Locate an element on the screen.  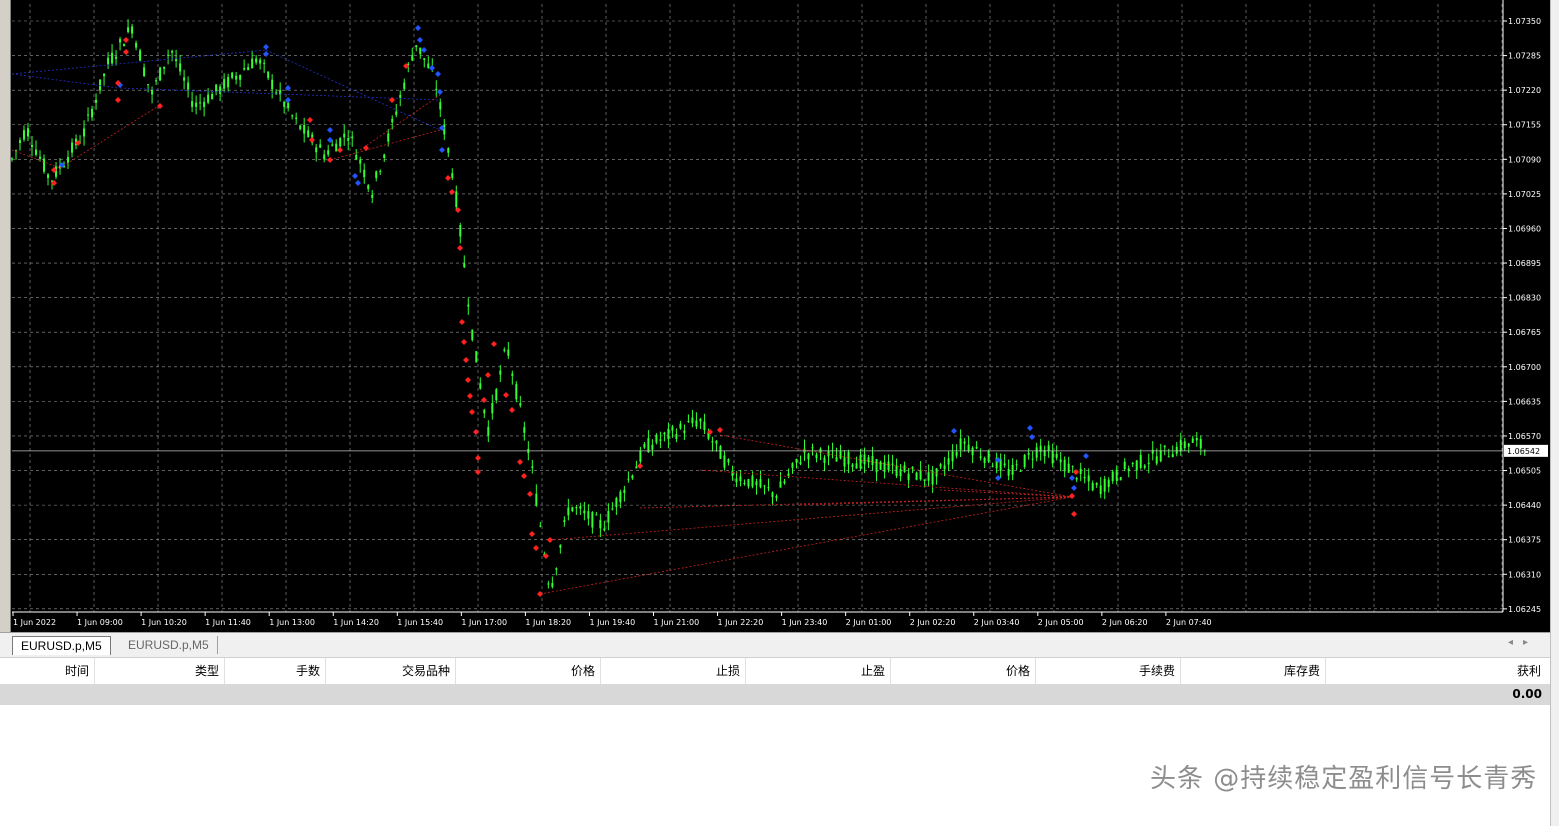
scroll-right-icon: ▸ is located at coordinates (1530, 642).